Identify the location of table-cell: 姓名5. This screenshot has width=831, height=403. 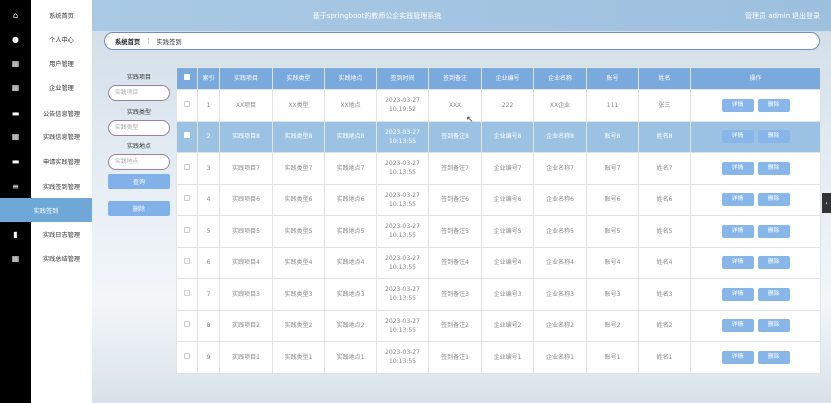
(664, 231).